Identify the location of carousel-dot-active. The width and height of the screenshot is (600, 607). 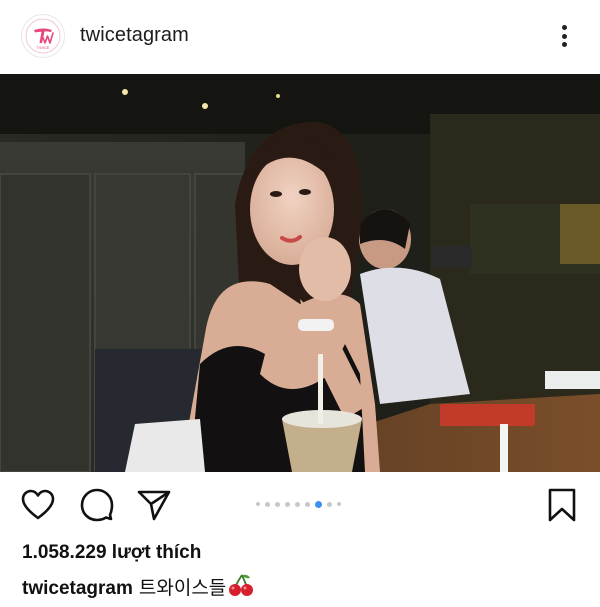
(318, 504).